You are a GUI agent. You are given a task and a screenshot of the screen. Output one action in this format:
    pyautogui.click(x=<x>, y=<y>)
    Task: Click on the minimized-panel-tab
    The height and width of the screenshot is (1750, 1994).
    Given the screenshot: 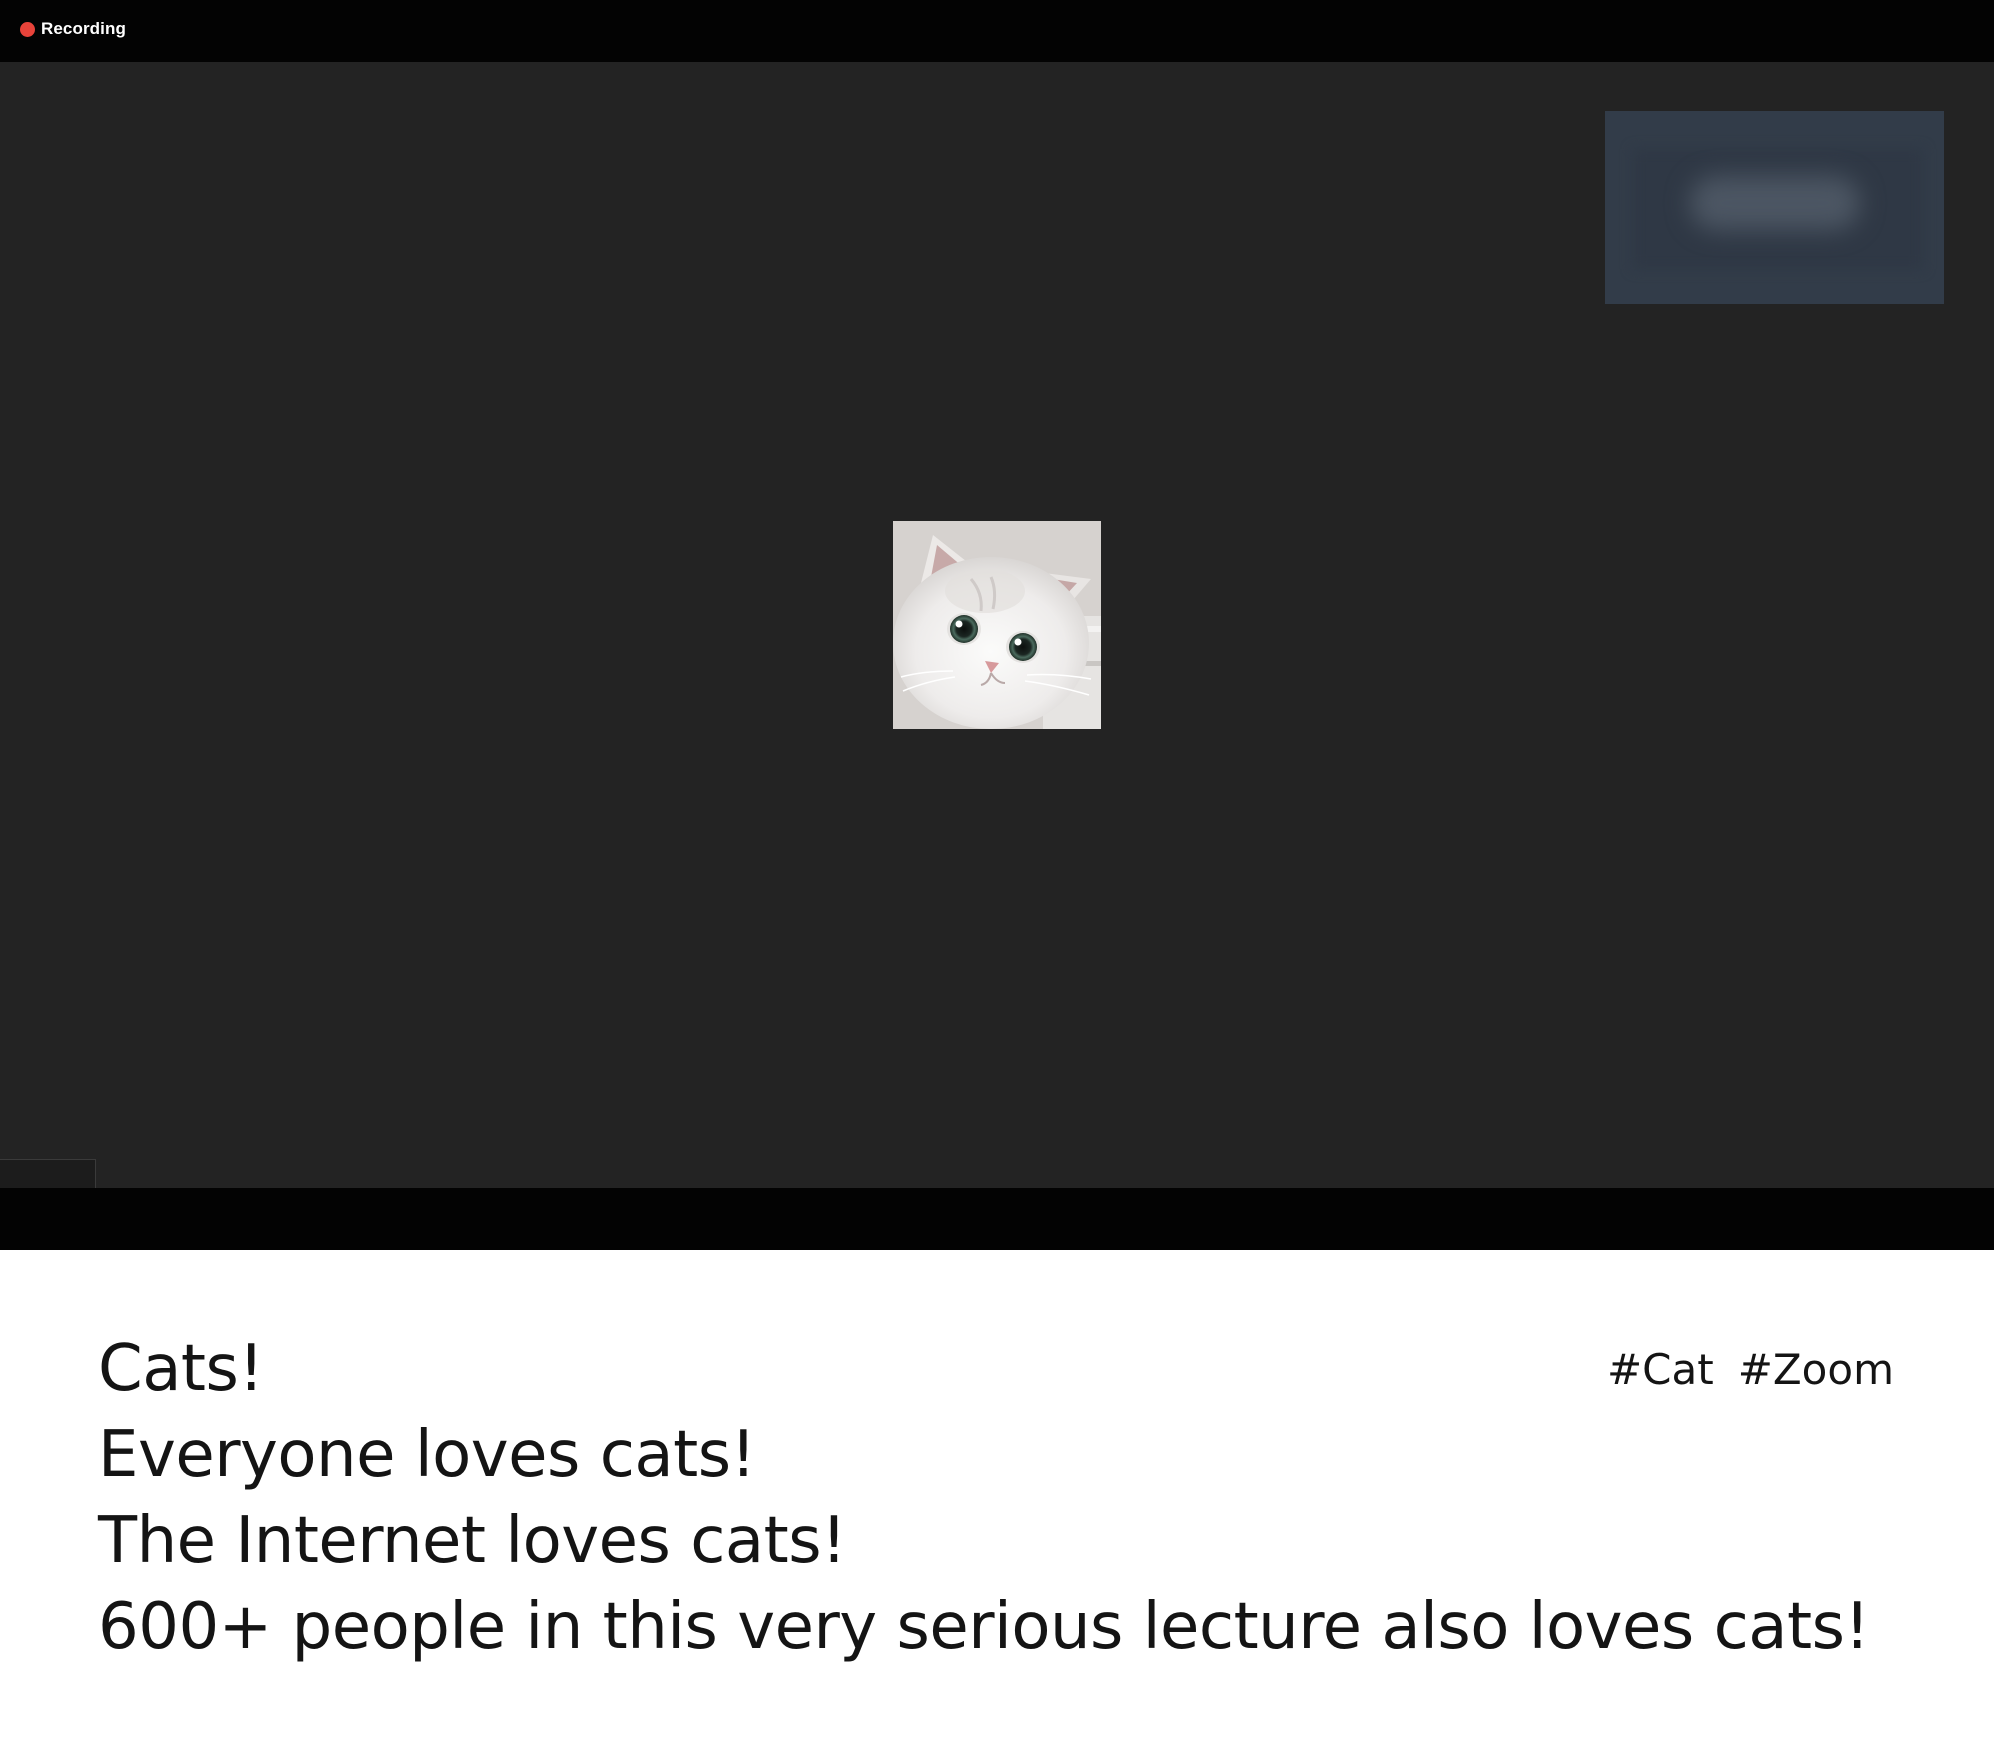 What is the action you would take?
    pyautogui.click(x=48, y=1173)
    